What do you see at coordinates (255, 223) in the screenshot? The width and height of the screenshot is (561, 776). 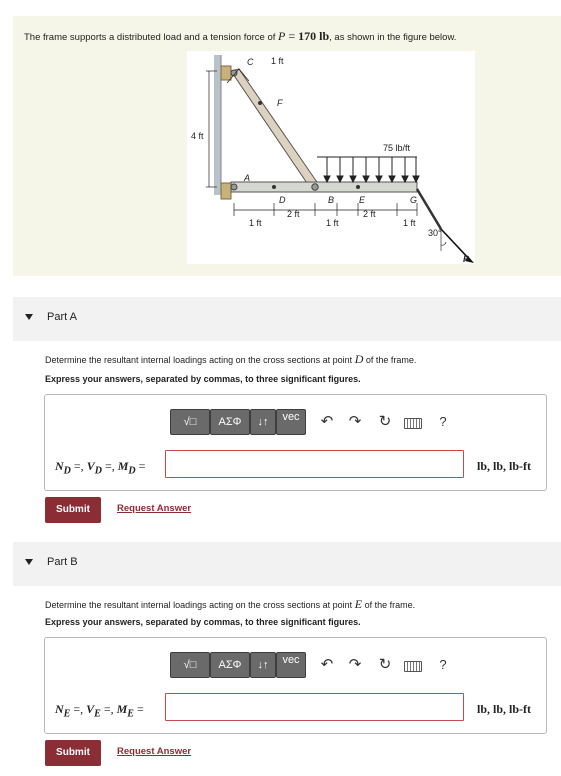 I see `label-1ft-a: 1 ft` at bounding box center [255, 223].